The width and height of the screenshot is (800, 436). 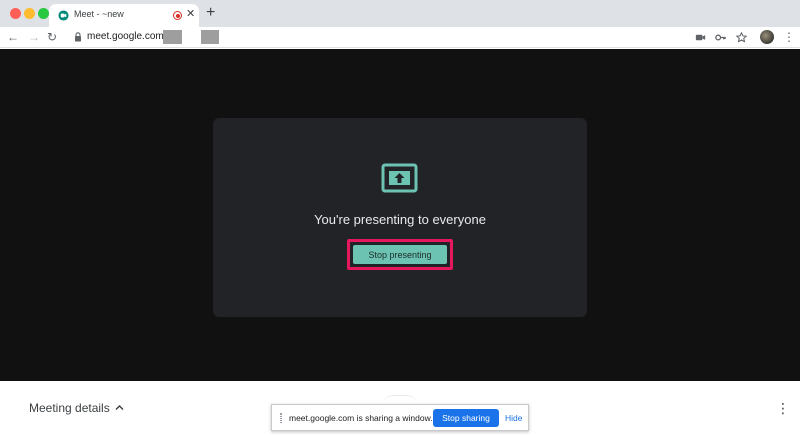 I want to click on browser-titlebar: Meet - ~new ✕ +, so click(x=400, y=13).